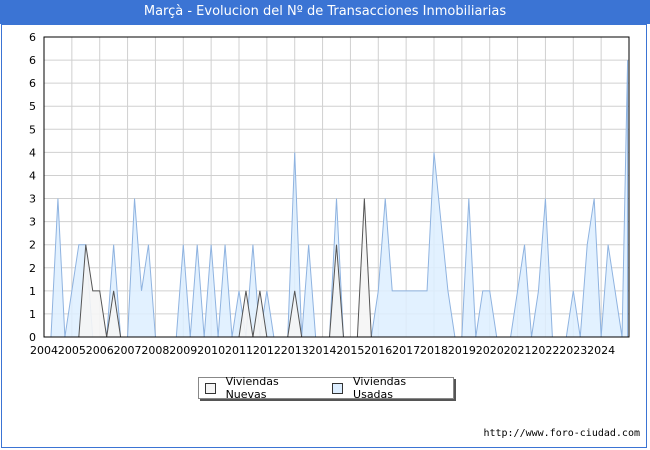 The width and height of the screenshot is (650, 450). Describe the element at coordinates (518, 350) in the screenshot. I see `x-tick-label: 2021` at that location.